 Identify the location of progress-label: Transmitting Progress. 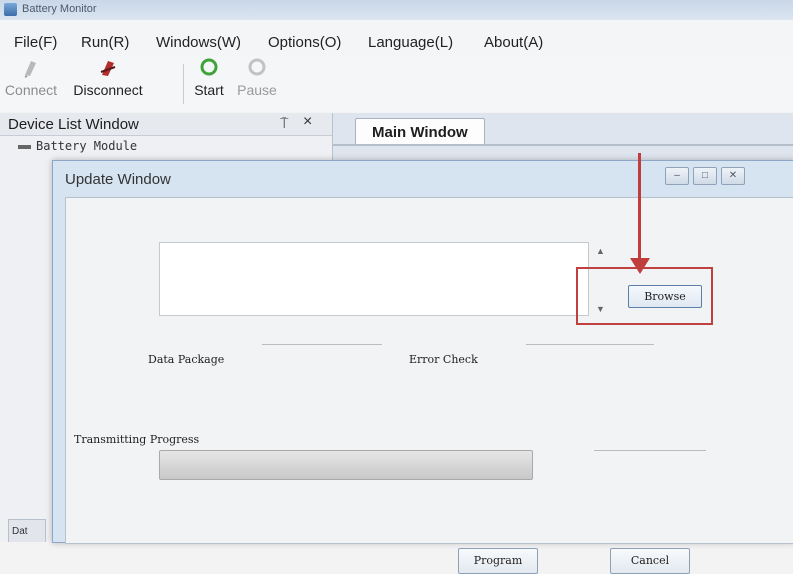
(137, 439).